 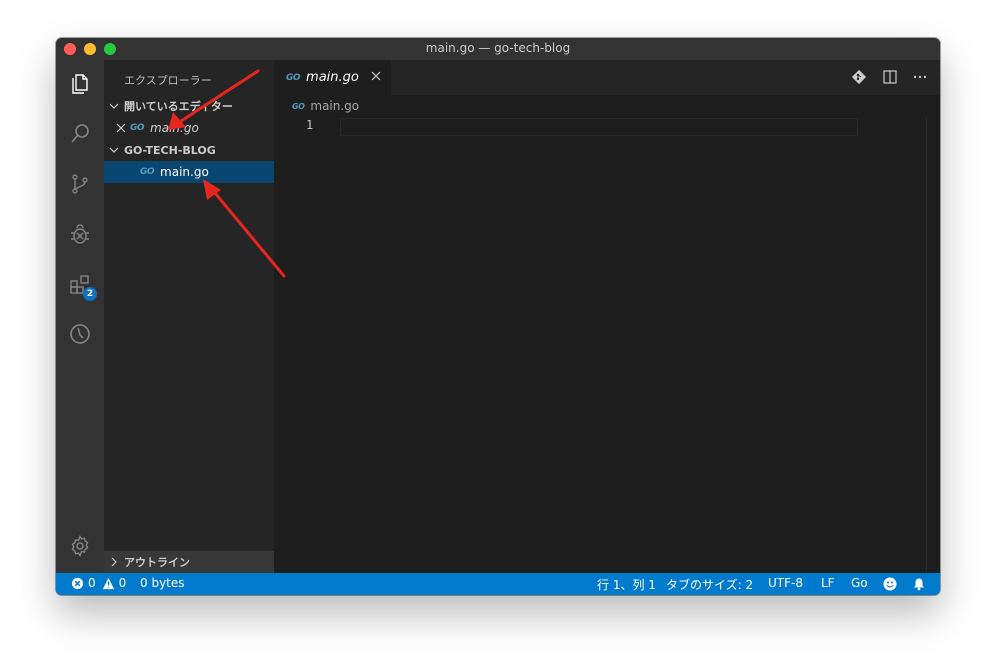 I want to click on overview-ruler, so click(x=926, y=345).